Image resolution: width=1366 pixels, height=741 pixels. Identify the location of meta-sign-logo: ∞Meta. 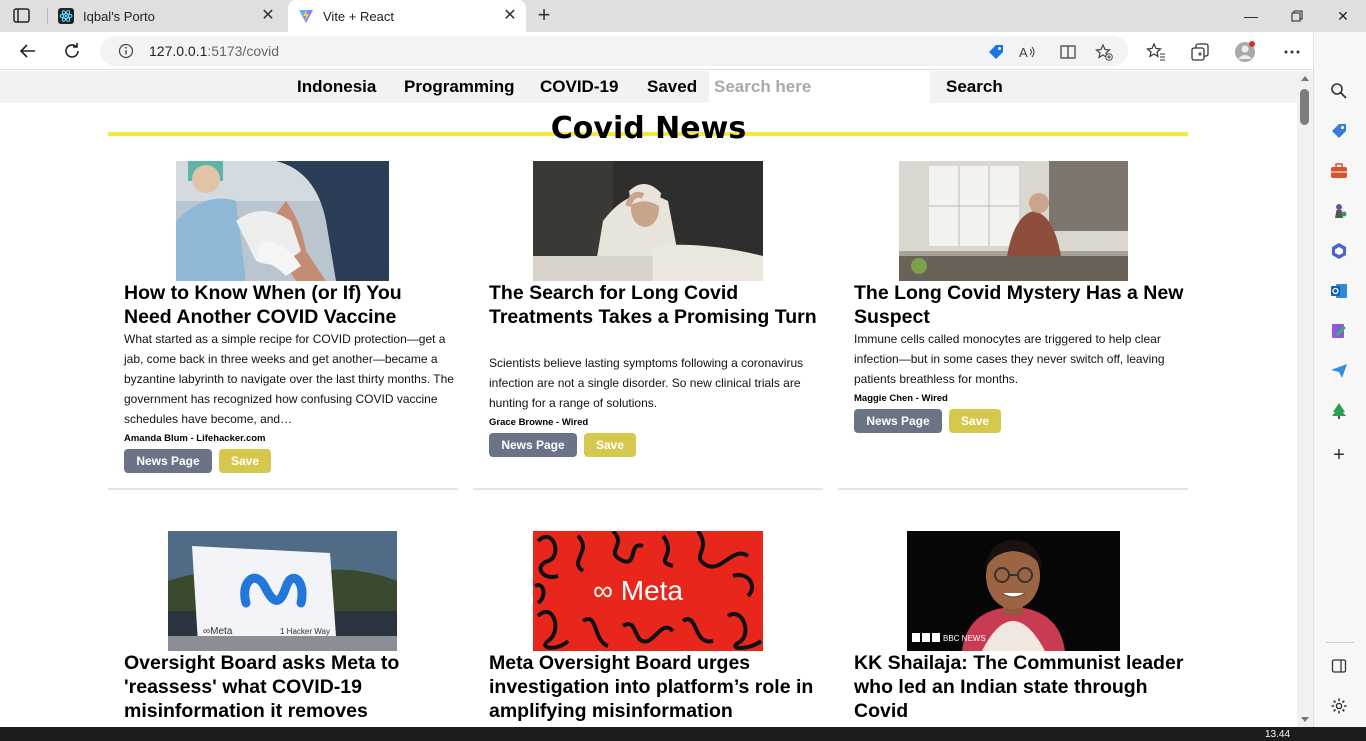
(218, 631).